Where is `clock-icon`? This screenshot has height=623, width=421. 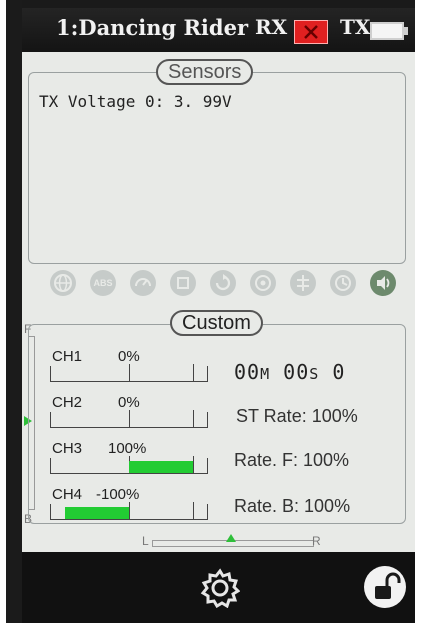
clock-icon is located at coordinates (343, 283).